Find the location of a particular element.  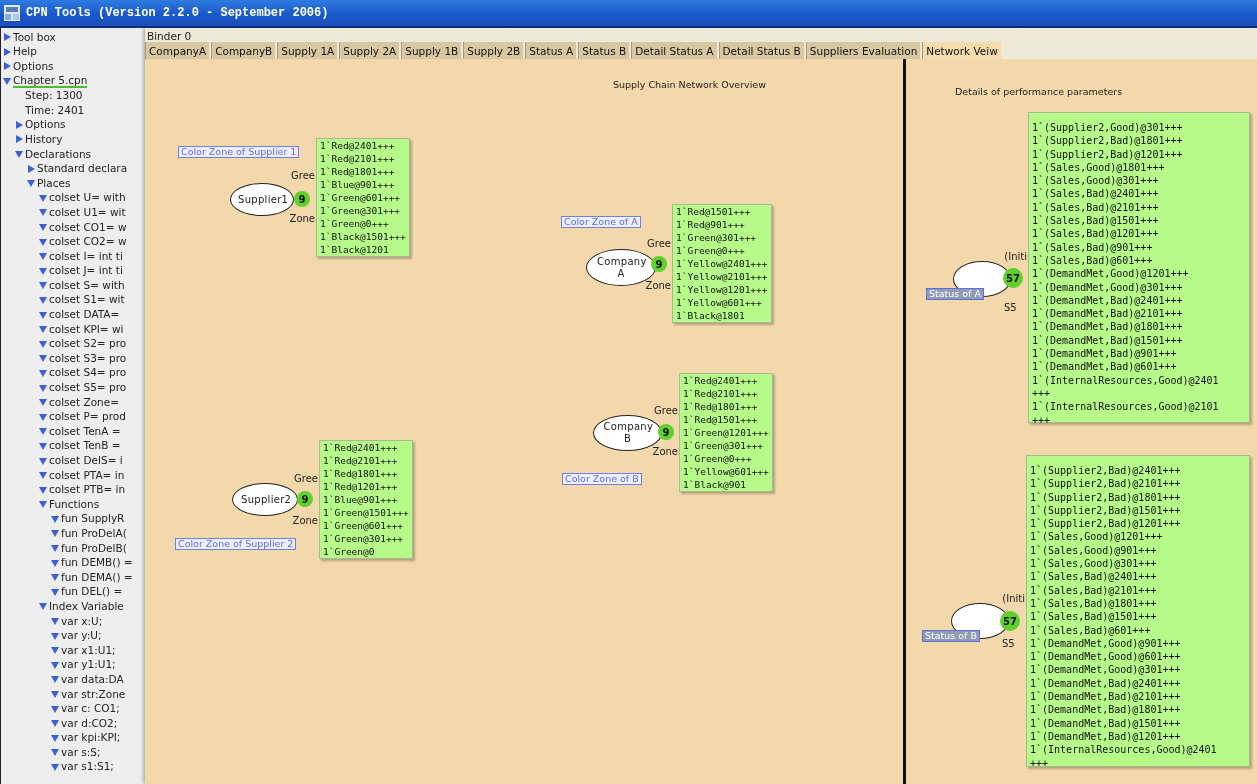

tree-item: fun ProDelA( is located at coordinates (94, 533).